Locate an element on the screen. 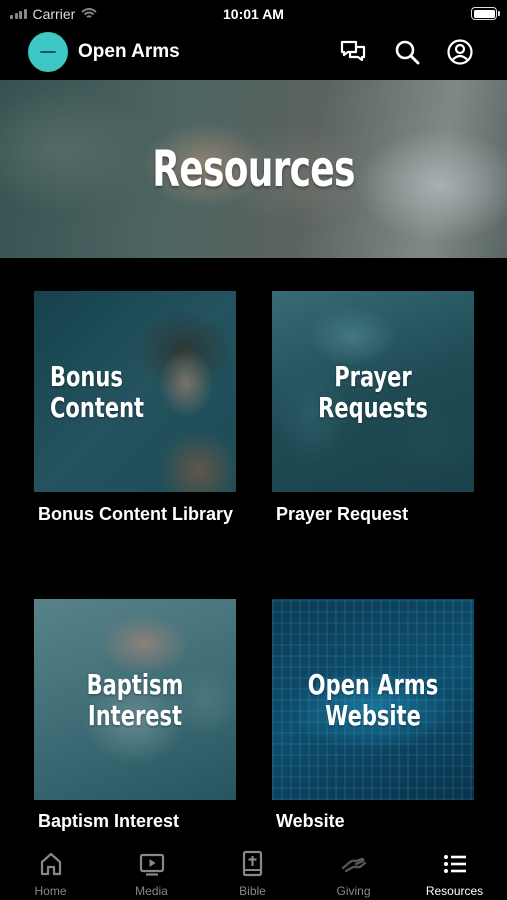  profile-icon is located at coordinates (460, 52).